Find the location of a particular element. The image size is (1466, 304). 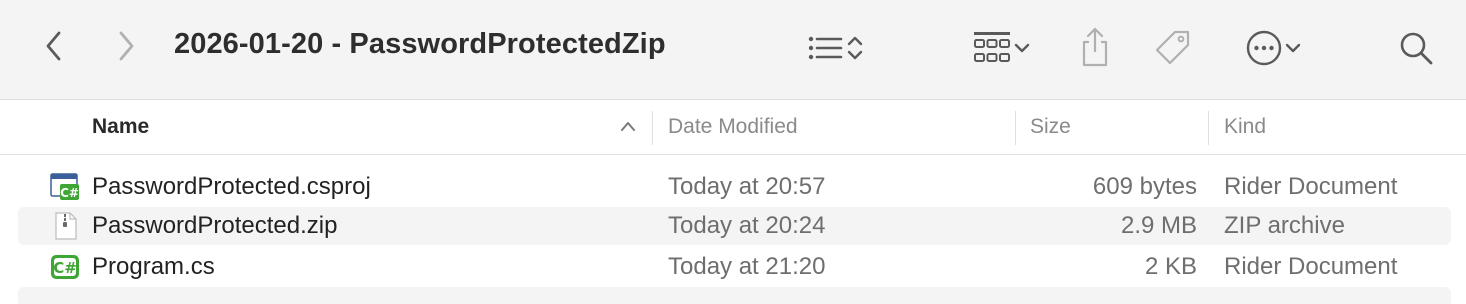

more-actions-button is located at coordinates (1274, 48).